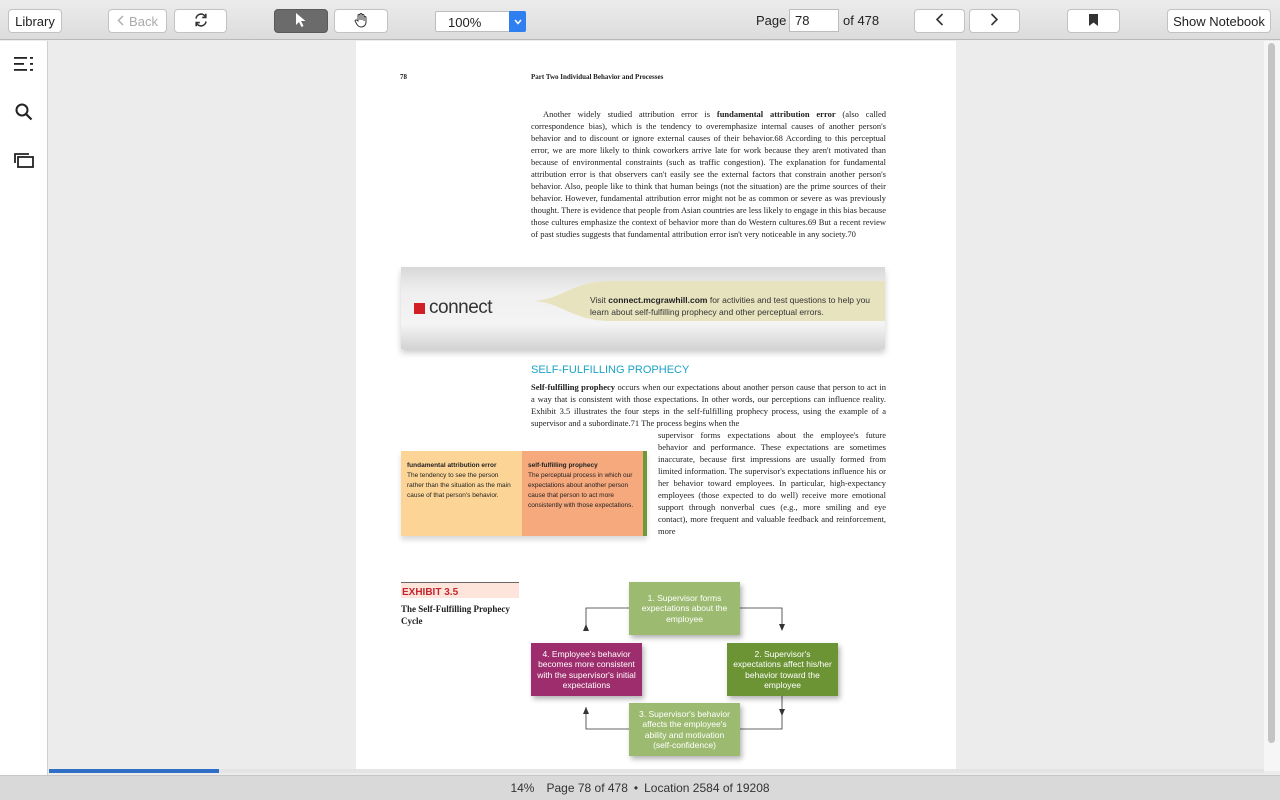  I want to click on status-page-info: Page 78 of 478, so click(587, 788).